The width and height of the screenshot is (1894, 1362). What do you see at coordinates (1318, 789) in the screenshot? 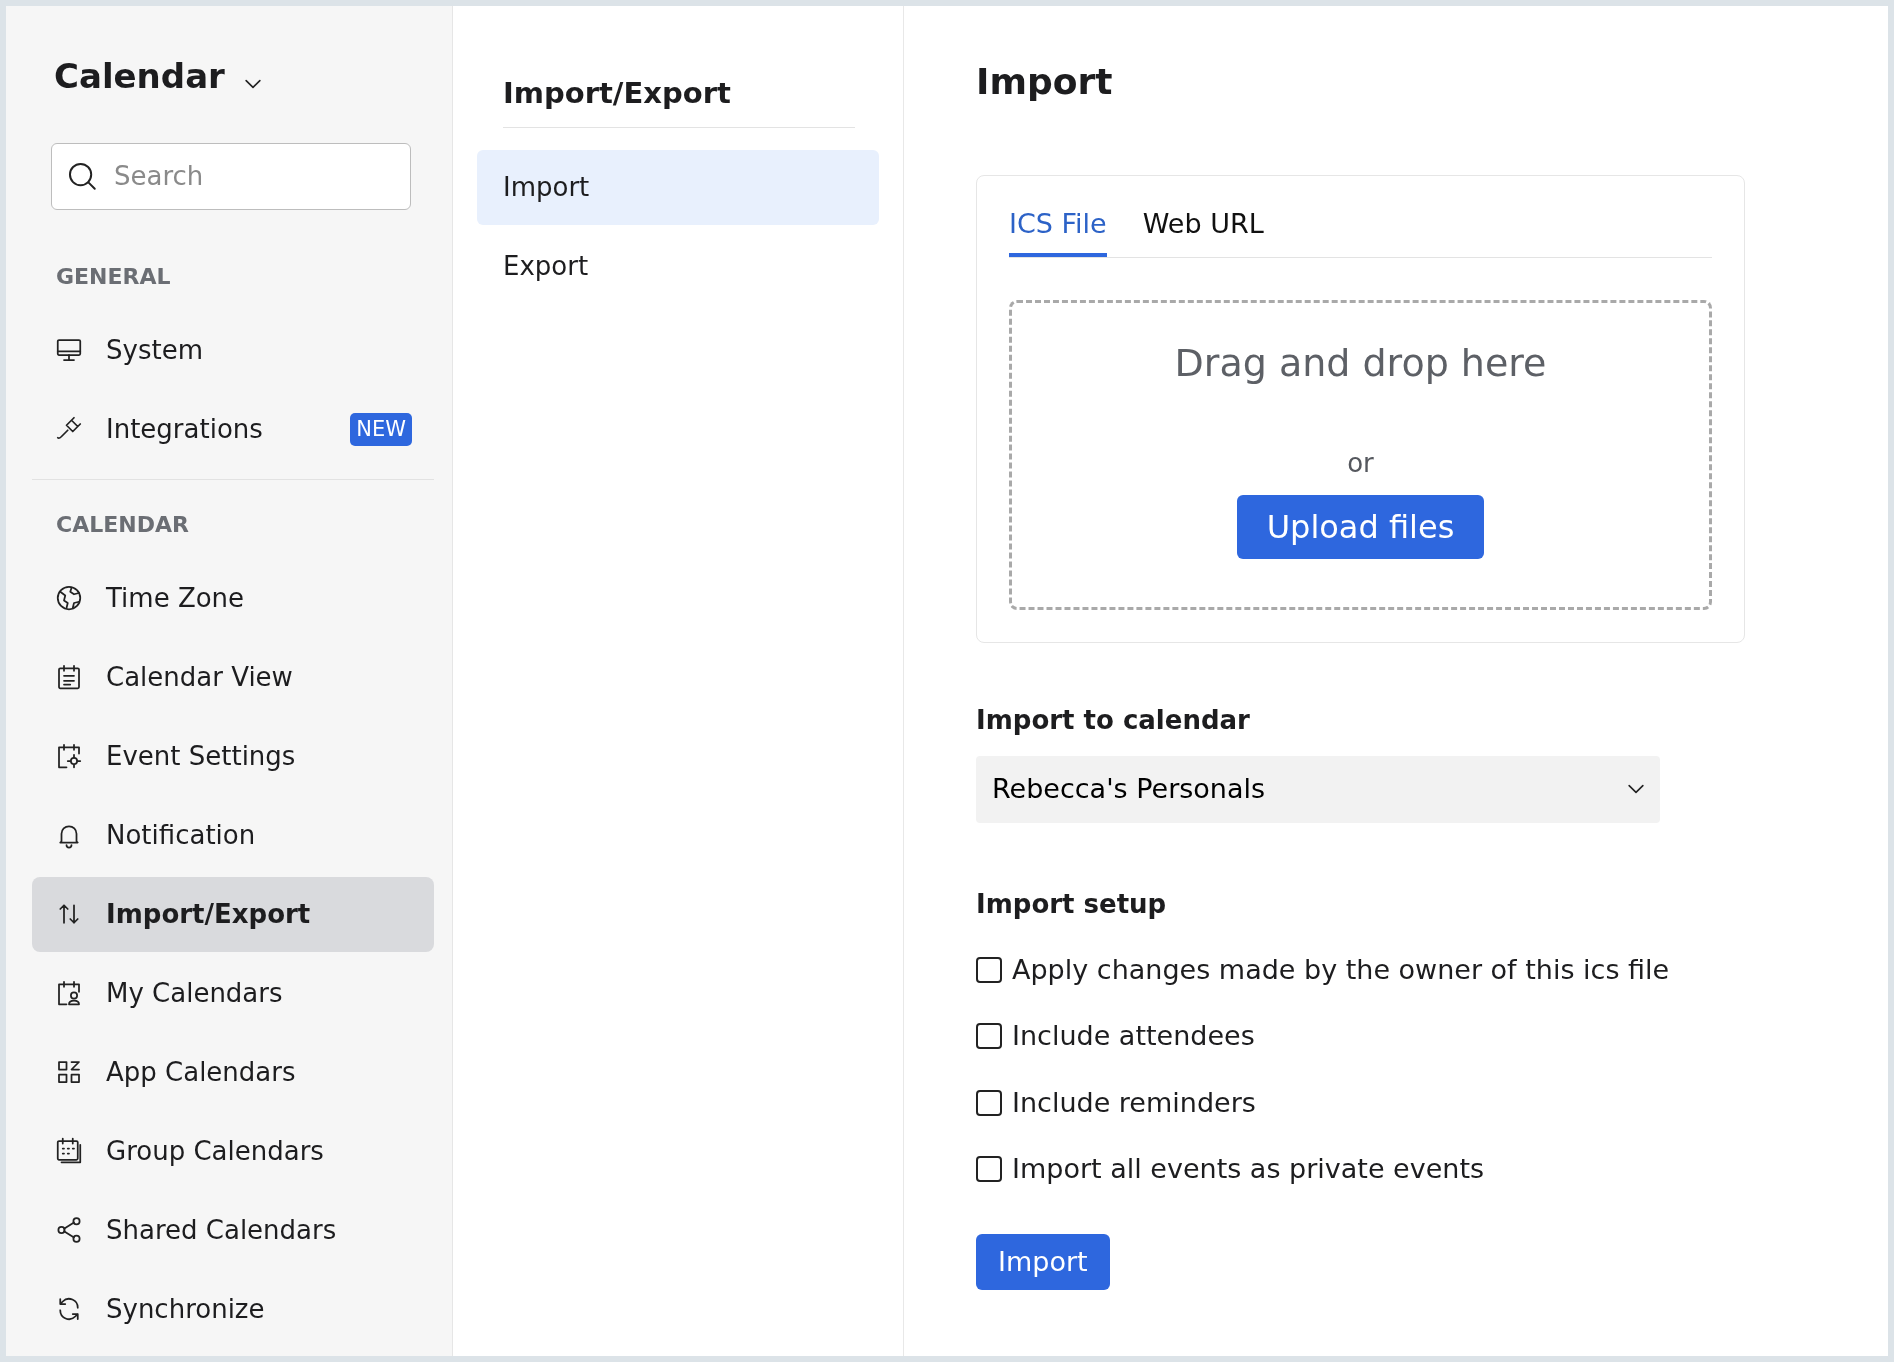
I see `calendar-dropdown: Rebecca's Personals` at bounding box center [1318, 789].